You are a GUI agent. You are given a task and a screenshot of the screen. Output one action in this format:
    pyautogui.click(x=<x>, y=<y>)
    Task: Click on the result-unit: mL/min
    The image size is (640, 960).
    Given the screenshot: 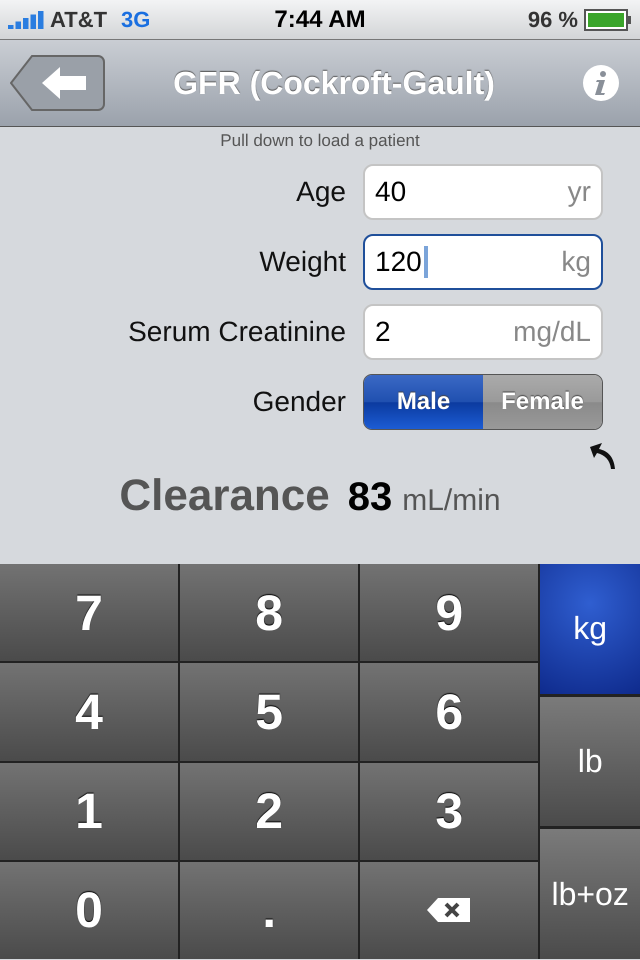 What is the action you would take?
    pyautogui.click(x=451, y=501)
    